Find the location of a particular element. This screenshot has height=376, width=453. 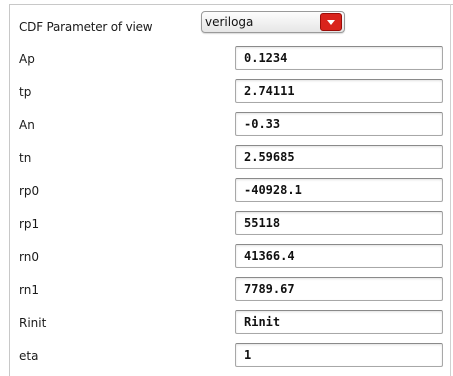

param-row-ap: Ap is located at coordinates (230, 59).